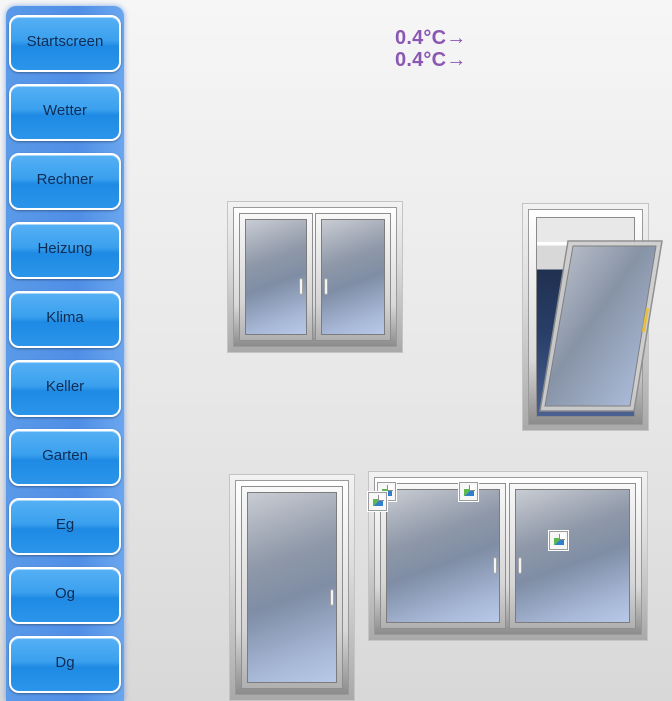  I want to click on nav-startscreen-button: Startscreen, so click(65, 43).